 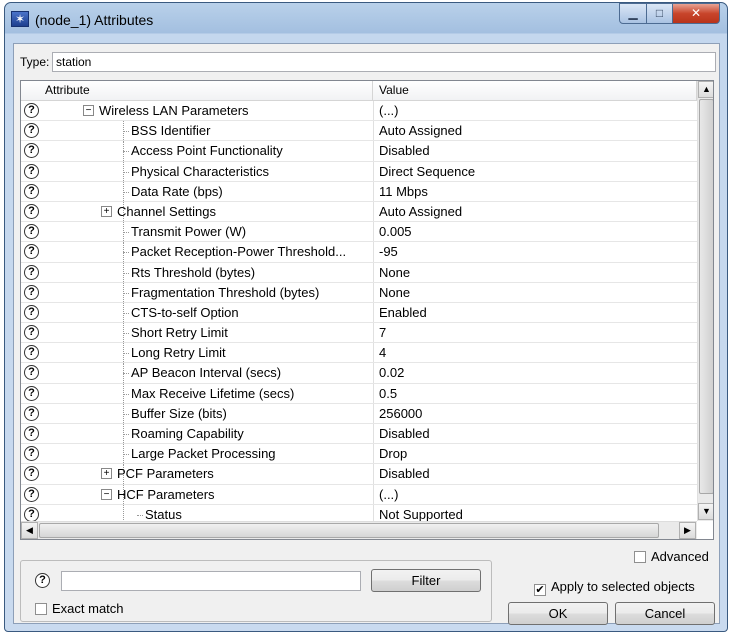 I want to click on attribute-name: Rts Threshold (bytes), so click(x=193, y=272).